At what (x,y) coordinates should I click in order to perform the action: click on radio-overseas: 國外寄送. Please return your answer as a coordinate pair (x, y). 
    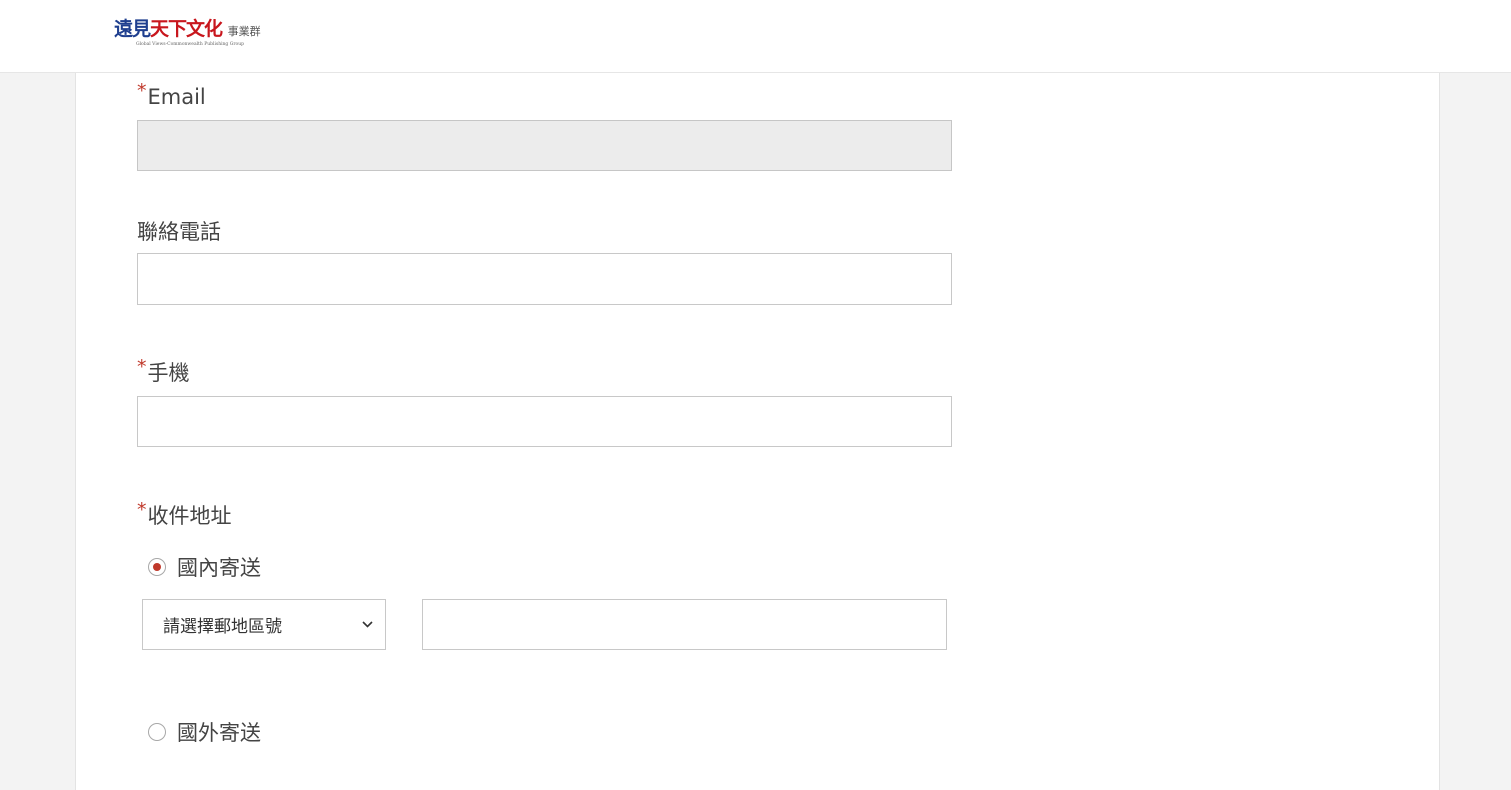
    Looking at the image, I should click on (204, 732).